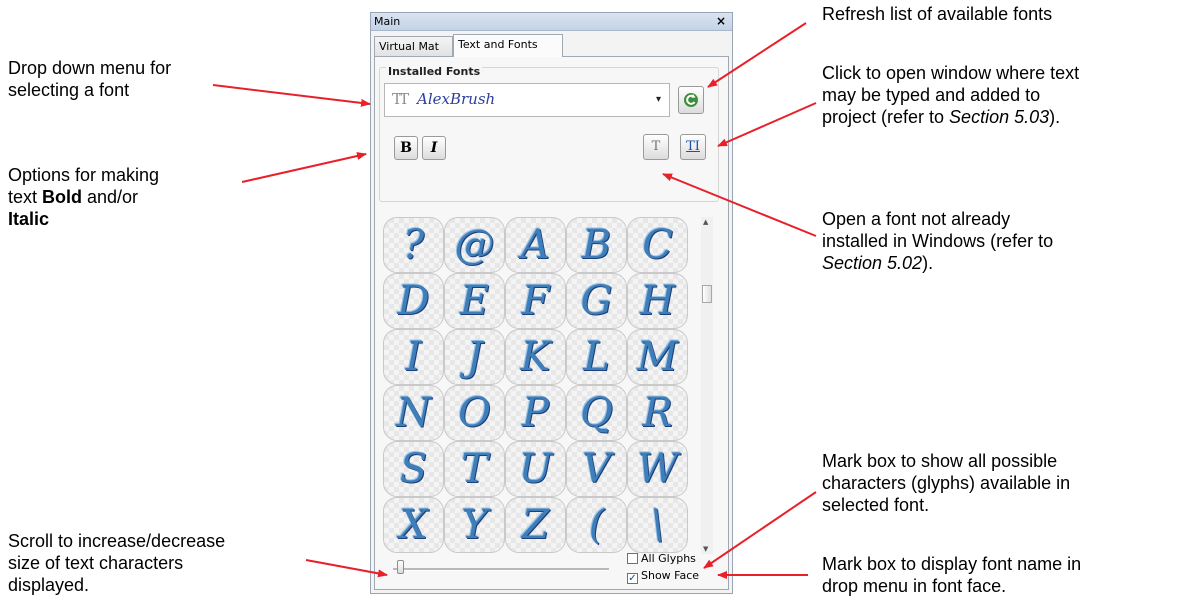 The image size is (1179, 597). Describe the element at coordinates (401, 567) in the screenshot. I see `glyph-size-slider-thumb` at that location.